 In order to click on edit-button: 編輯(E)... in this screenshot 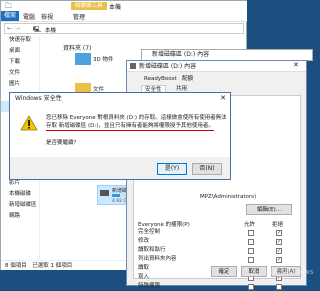, I will do `click(269, 209)`.